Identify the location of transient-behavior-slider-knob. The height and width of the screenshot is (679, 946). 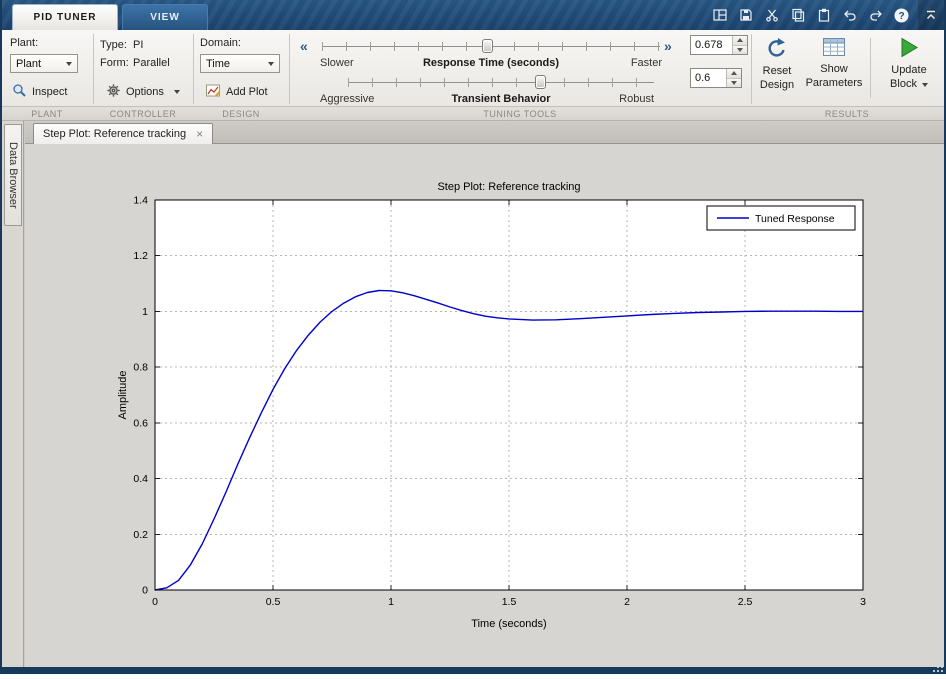
(540, 82).